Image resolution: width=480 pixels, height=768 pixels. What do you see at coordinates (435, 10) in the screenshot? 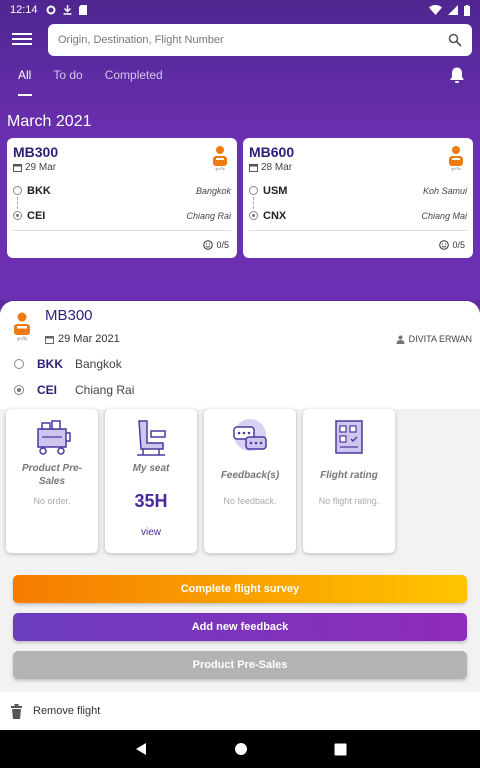
I see `wifi-icon` at bounding box center [435, 10].